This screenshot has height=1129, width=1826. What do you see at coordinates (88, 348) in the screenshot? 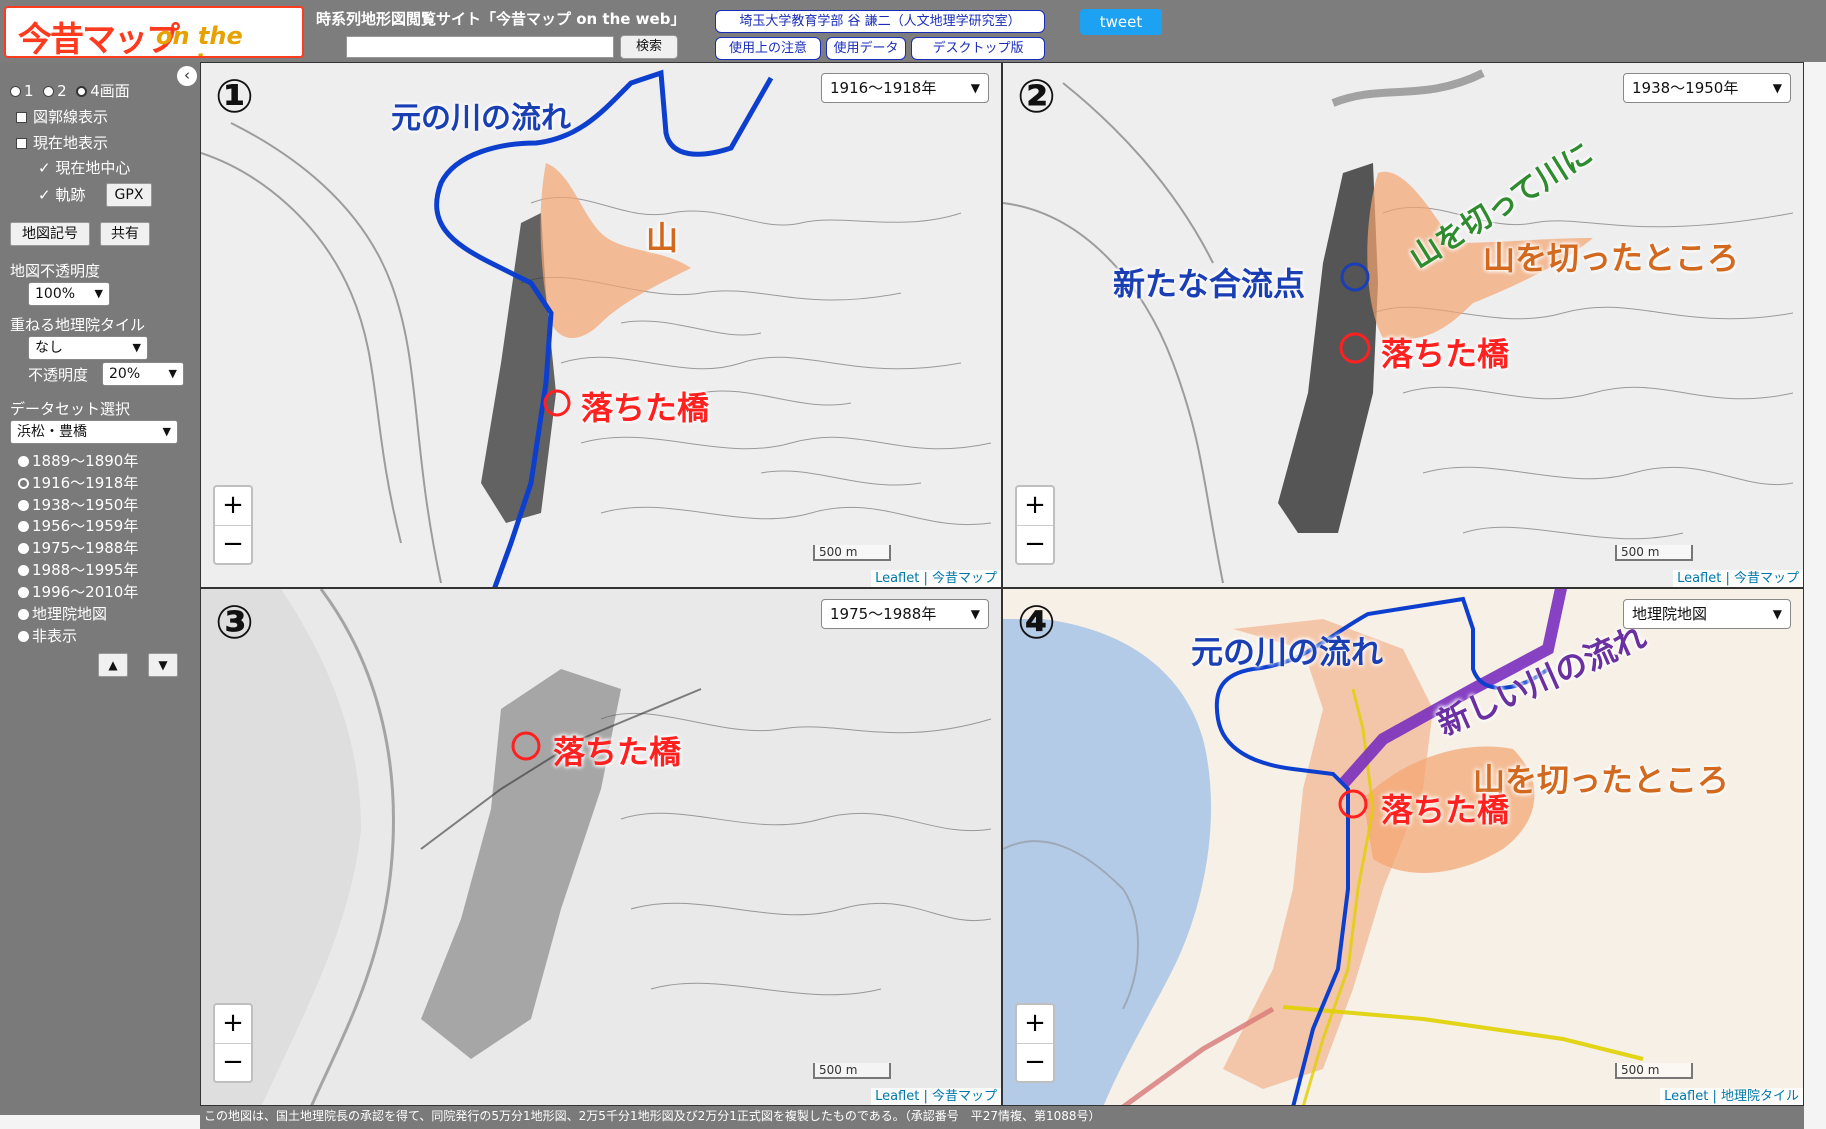
I see `overlay-select: なし ▼` at bounding box center [88, 348].